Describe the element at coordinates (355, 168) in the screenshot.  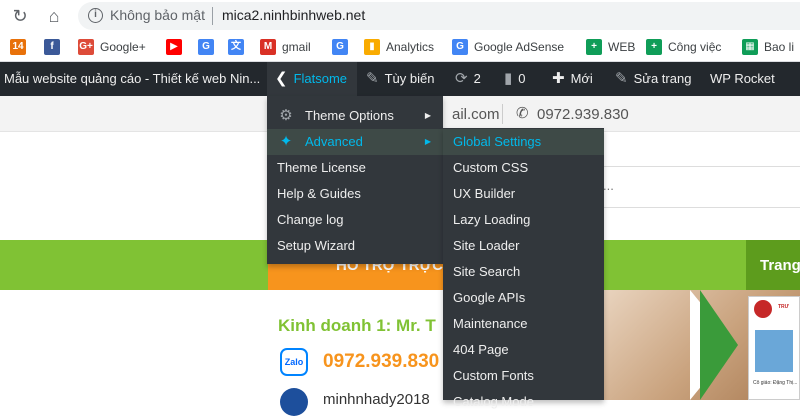
I see `flatsome-menu-item: Theme License` at that location.